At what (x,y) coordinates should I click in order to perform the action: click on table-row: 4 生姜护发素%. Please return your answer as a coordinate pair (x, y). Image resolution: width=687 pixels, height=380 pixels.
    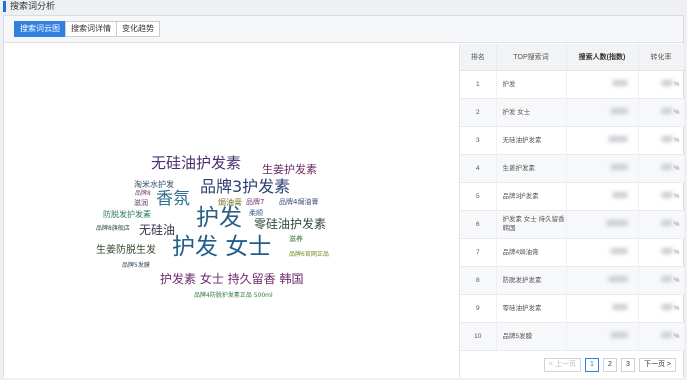
    Looking at the image, I should click on (572, 168).